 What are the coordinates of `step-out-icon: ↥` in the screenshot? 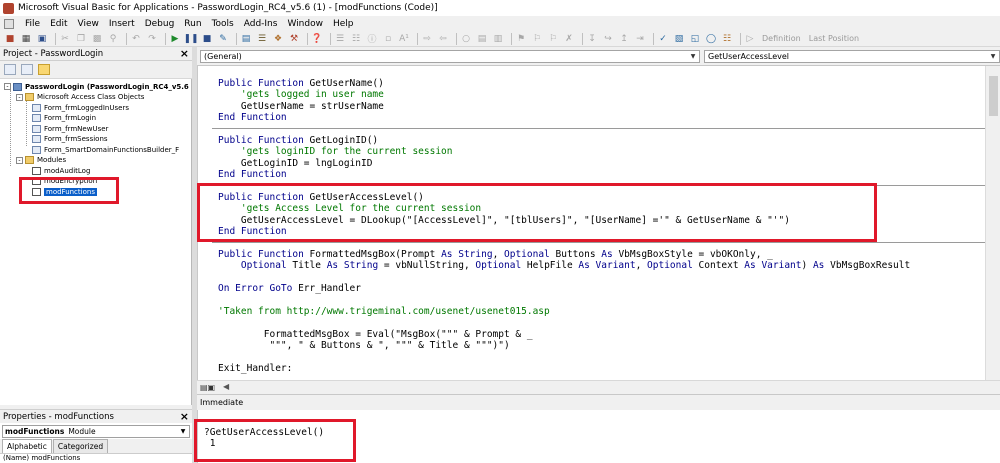 It's located at (624, 39).